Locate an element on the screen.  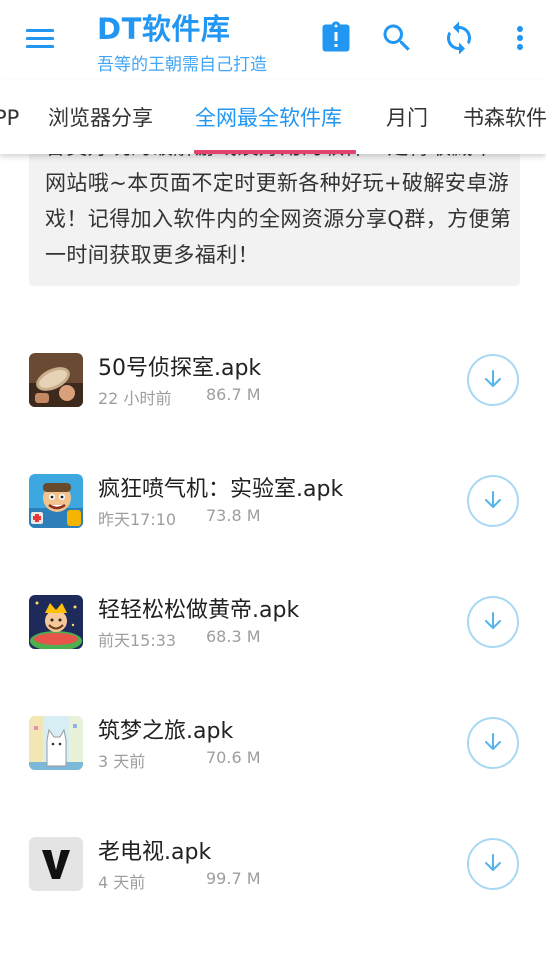
tab-shusen-software: 书森软件 is located at coordinates (504, 117).